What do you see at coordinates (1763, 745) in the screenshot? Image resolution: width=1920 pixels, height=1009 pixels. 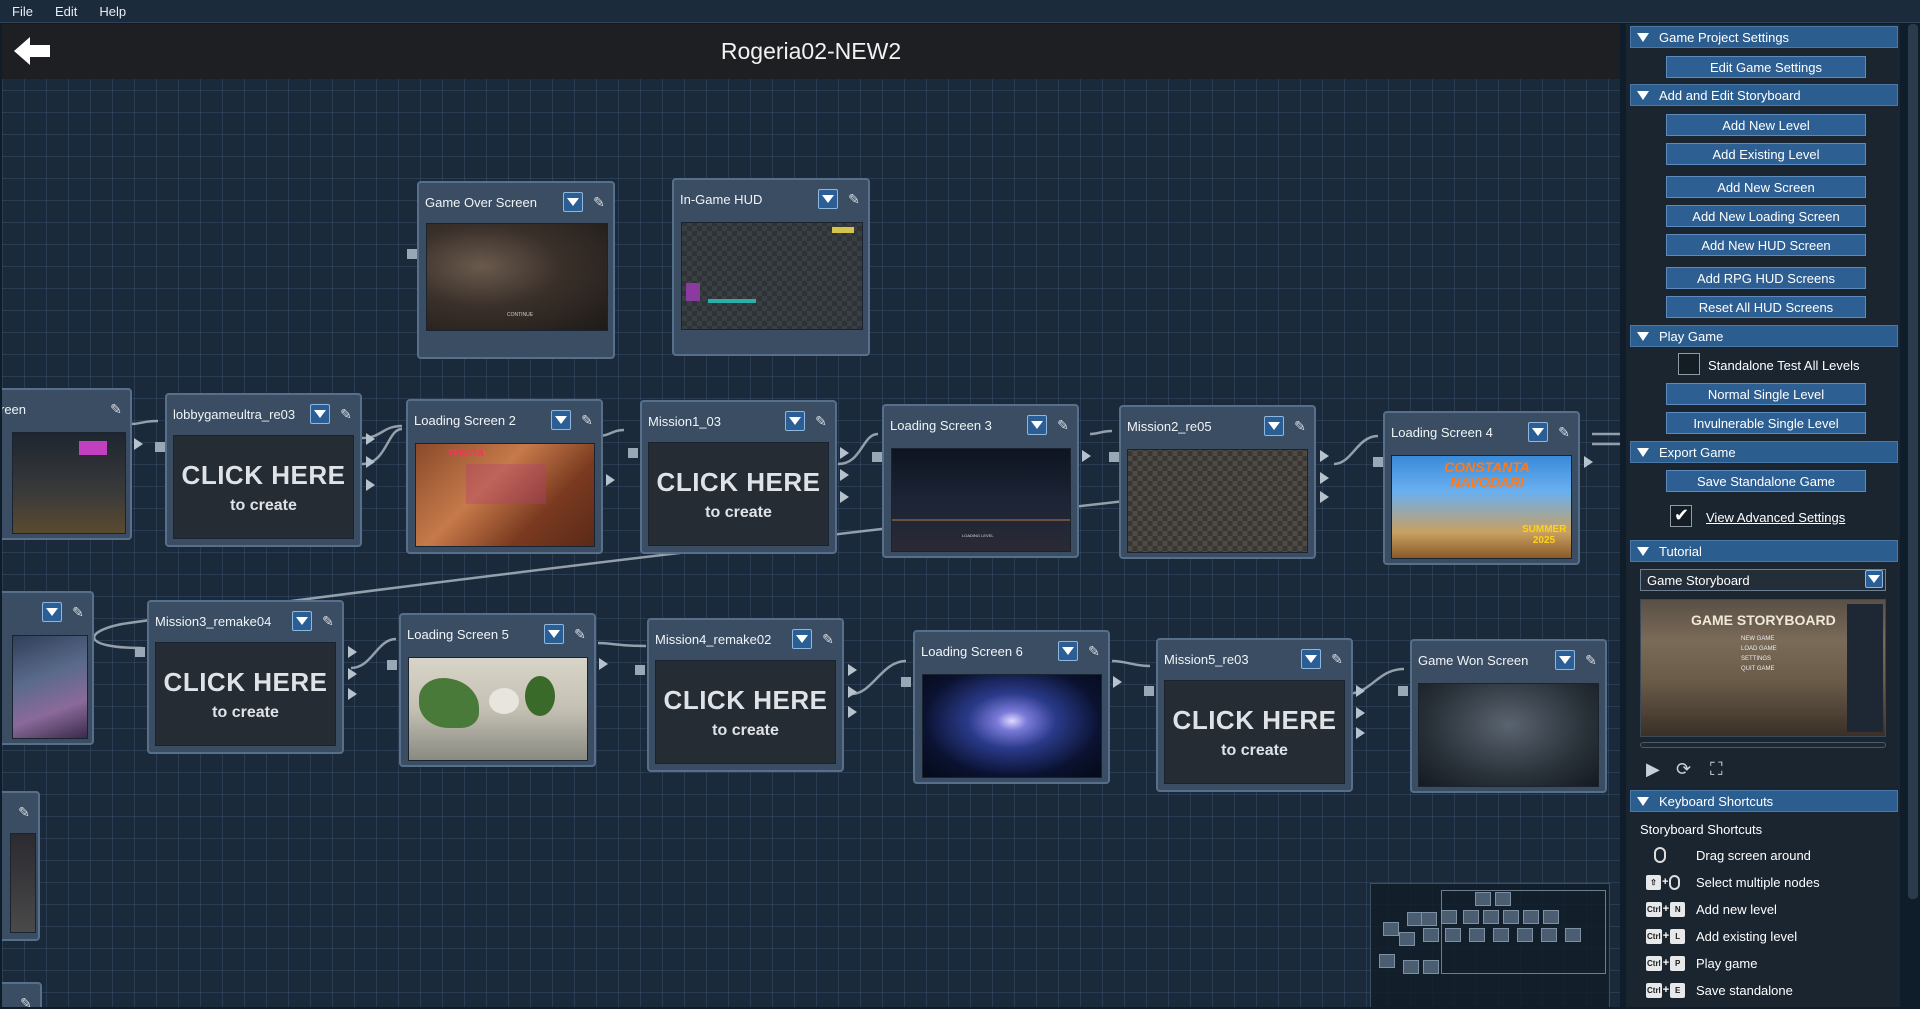 I see `video-progress-track` at bounding box center [1763, 745].